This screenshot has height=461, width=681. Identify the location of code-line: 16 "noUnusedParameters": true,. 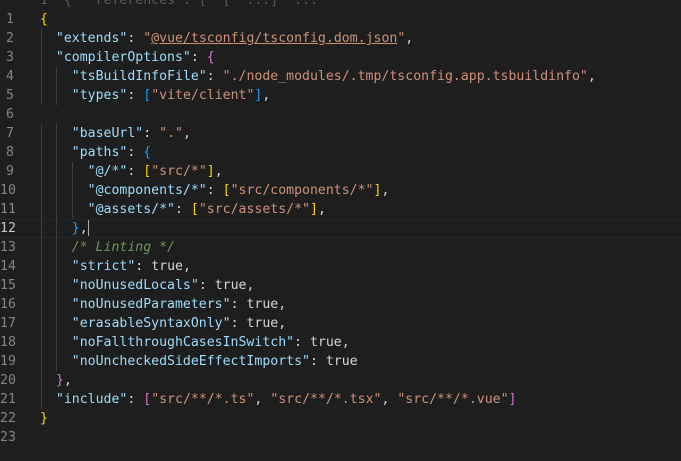
(340, 304).